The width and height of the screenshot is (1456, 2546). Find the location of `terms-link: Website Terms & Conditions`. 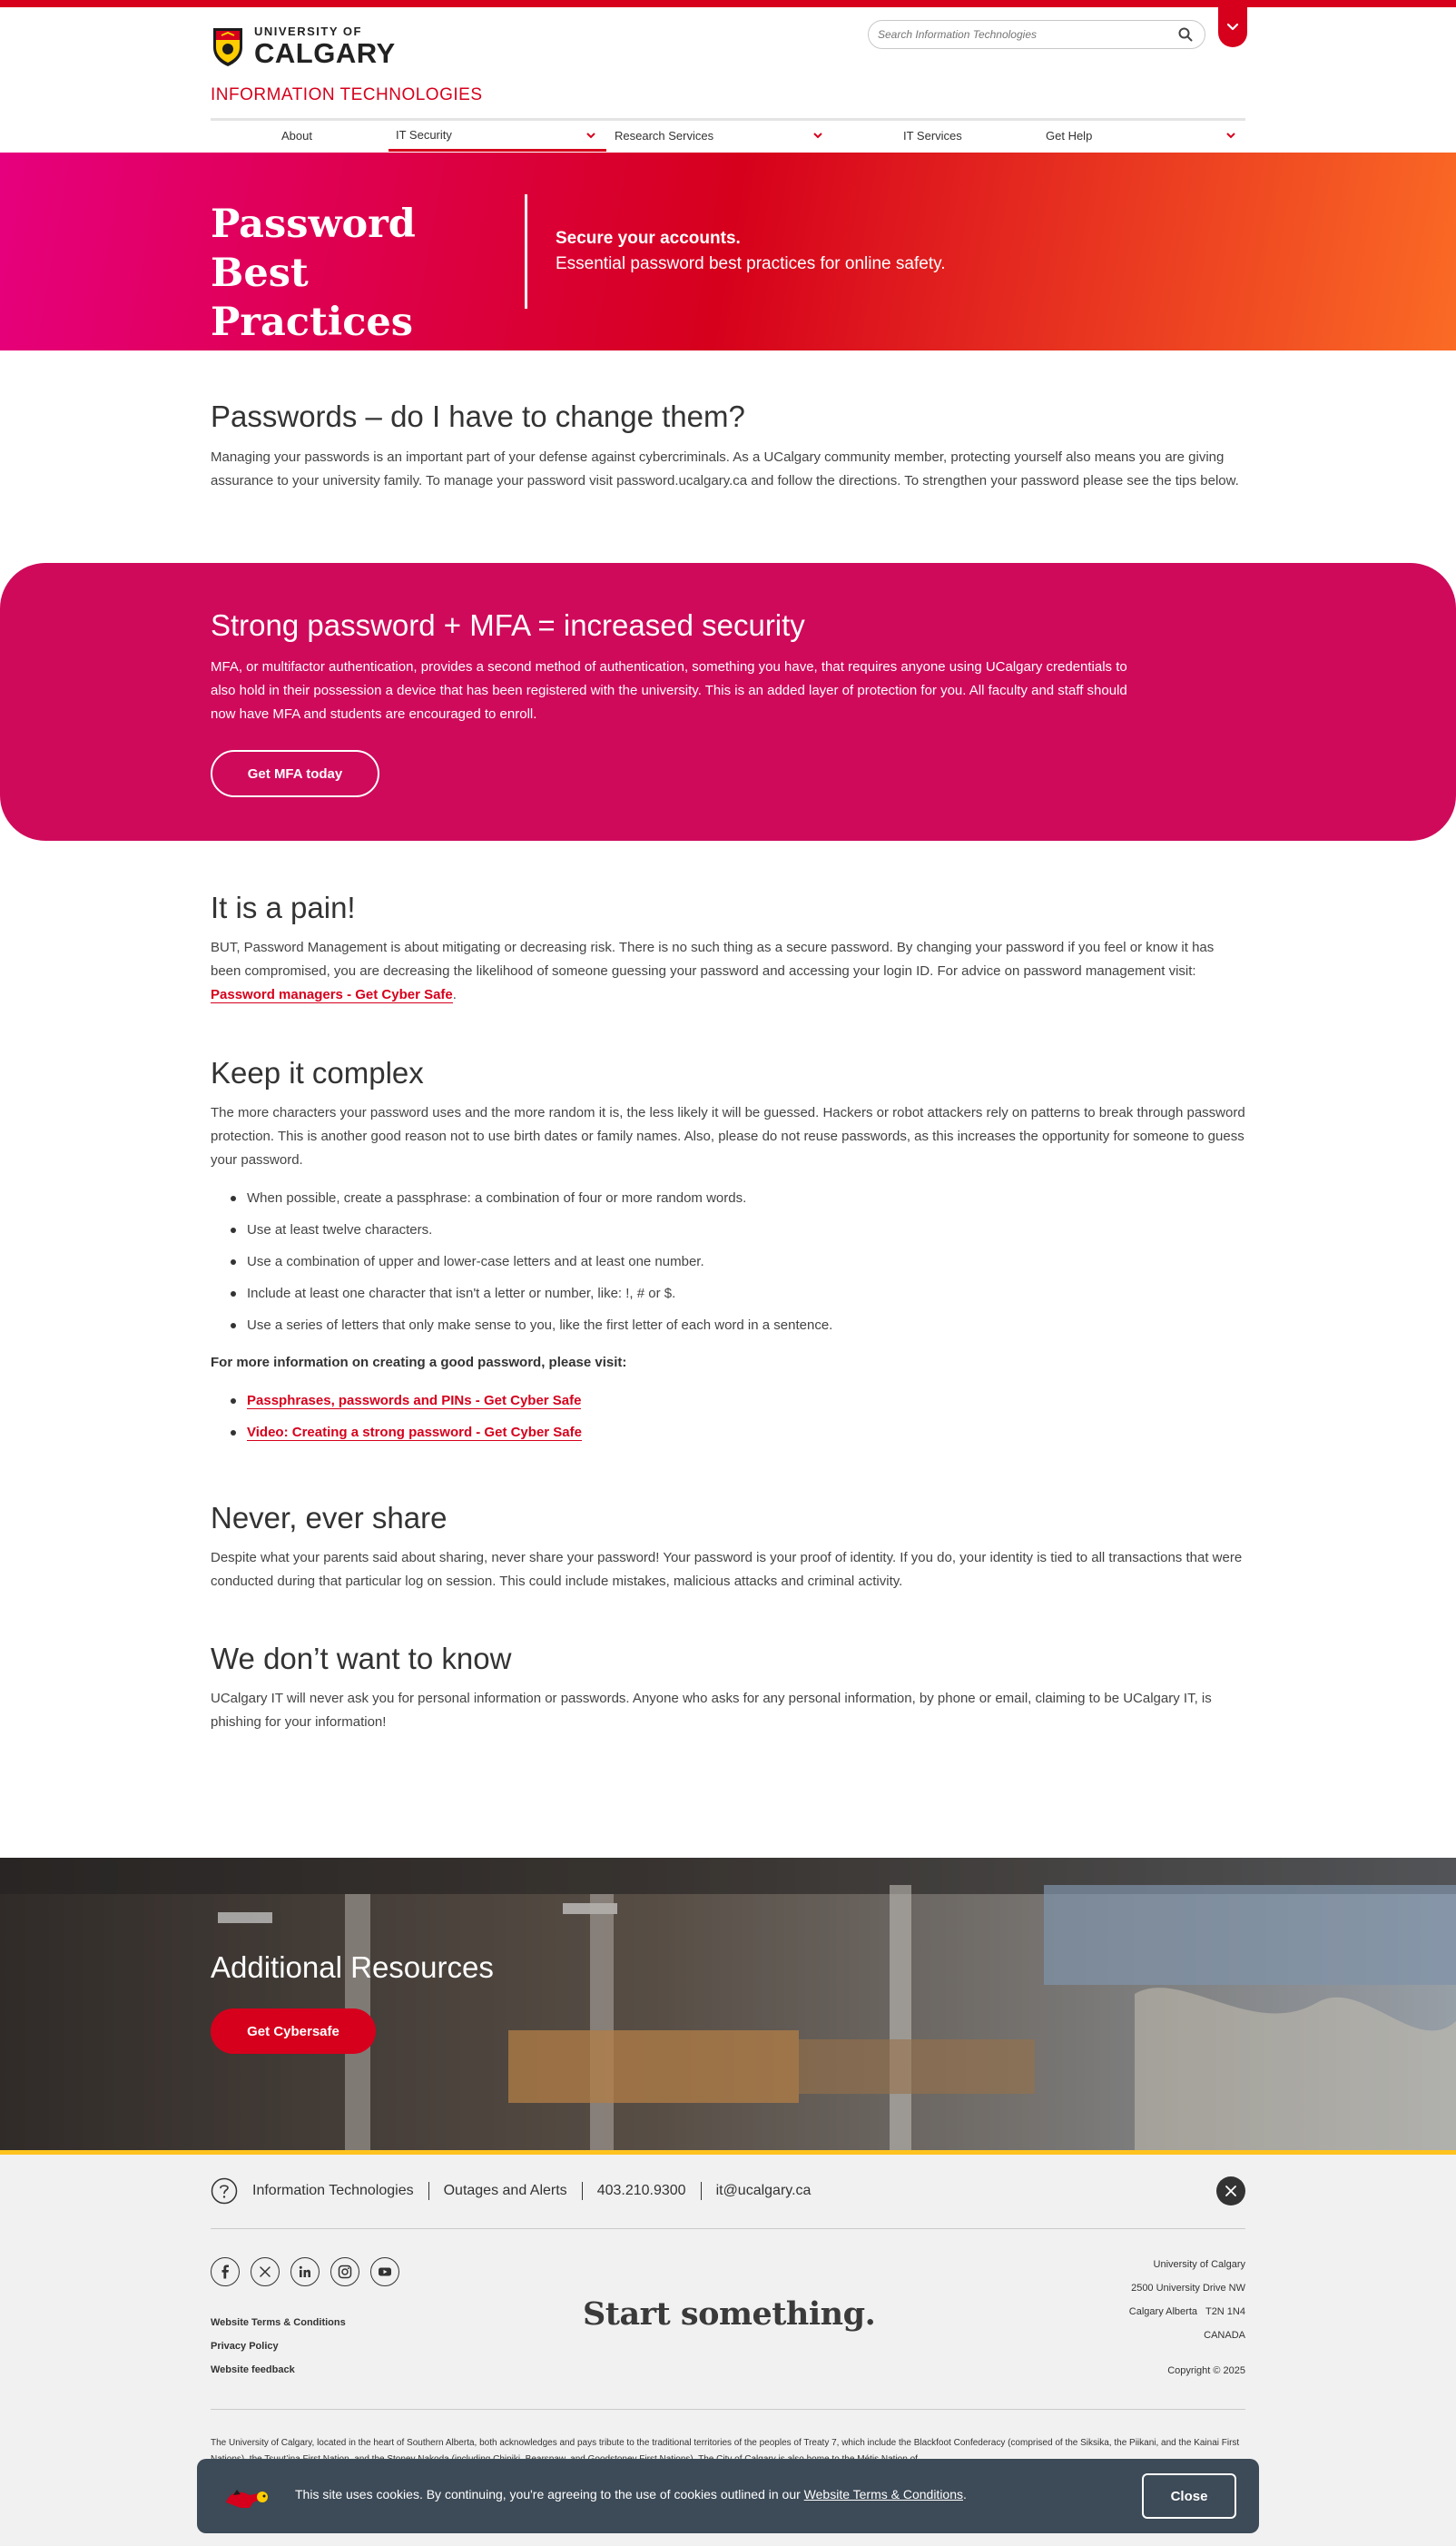

terms-link: Website Terms & Conditions is located at coordinates (279, 2322).